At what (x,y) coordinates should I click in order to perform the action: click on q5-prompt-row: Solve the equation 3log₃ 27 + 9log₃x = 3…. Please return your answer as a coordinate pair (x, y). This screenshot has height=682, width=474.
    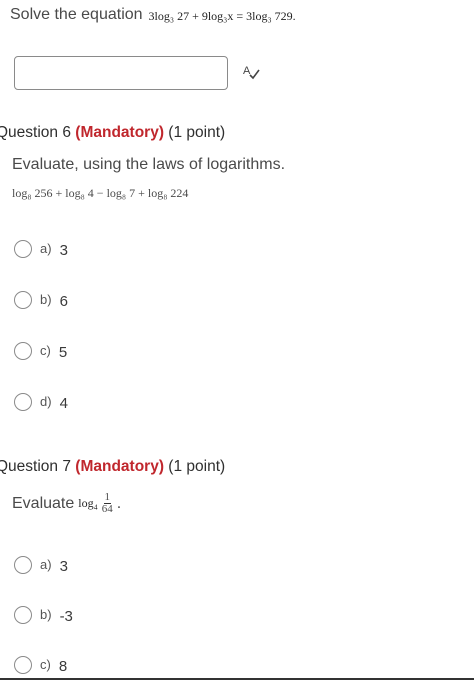
    Looking at the image, I should click on (153, 15).